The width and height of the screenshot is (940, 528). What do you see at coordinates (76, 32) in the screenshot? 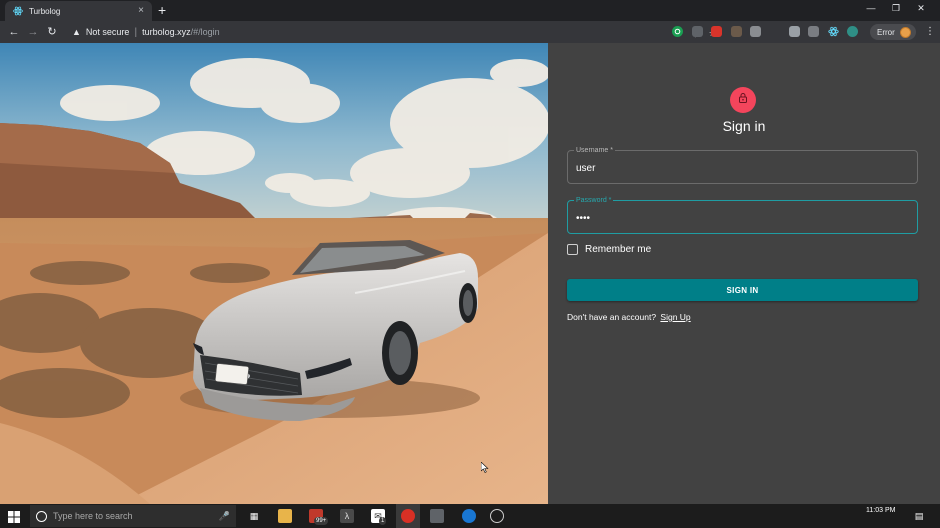
I see `warning-icon: ▲` at bounding box center [76, 32].